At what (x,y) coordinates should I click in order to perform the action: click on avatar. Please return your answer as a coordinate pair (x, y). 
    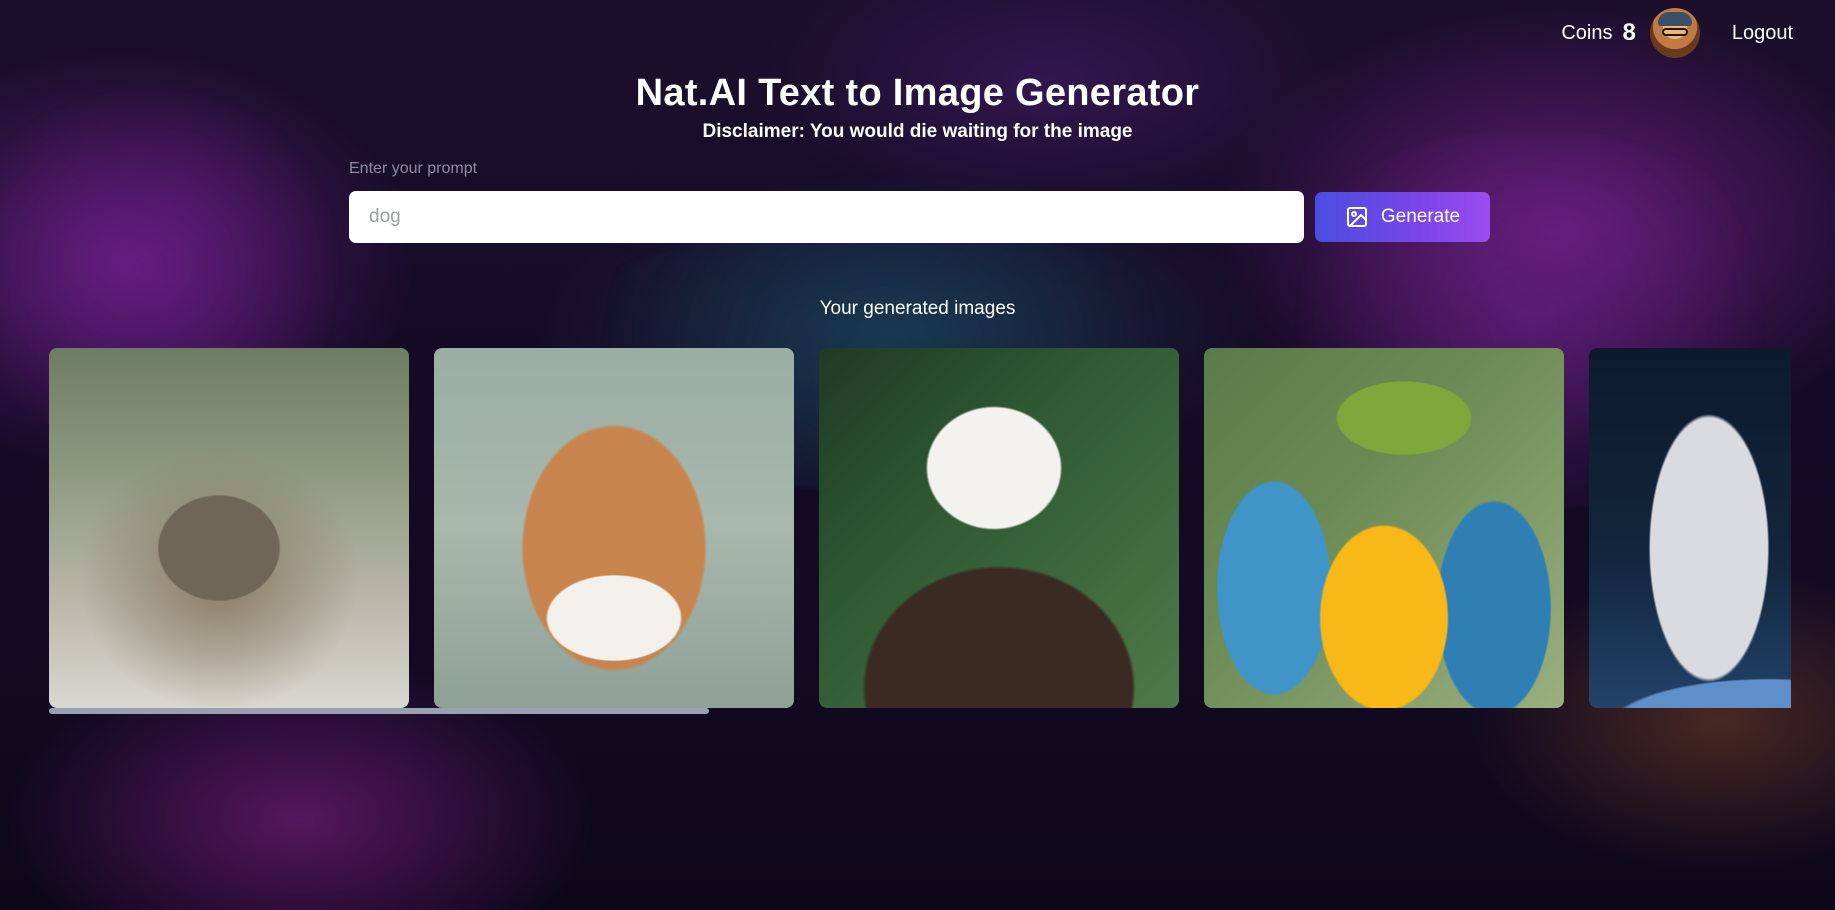
    Looking at the image, I should click on (1674, 33).